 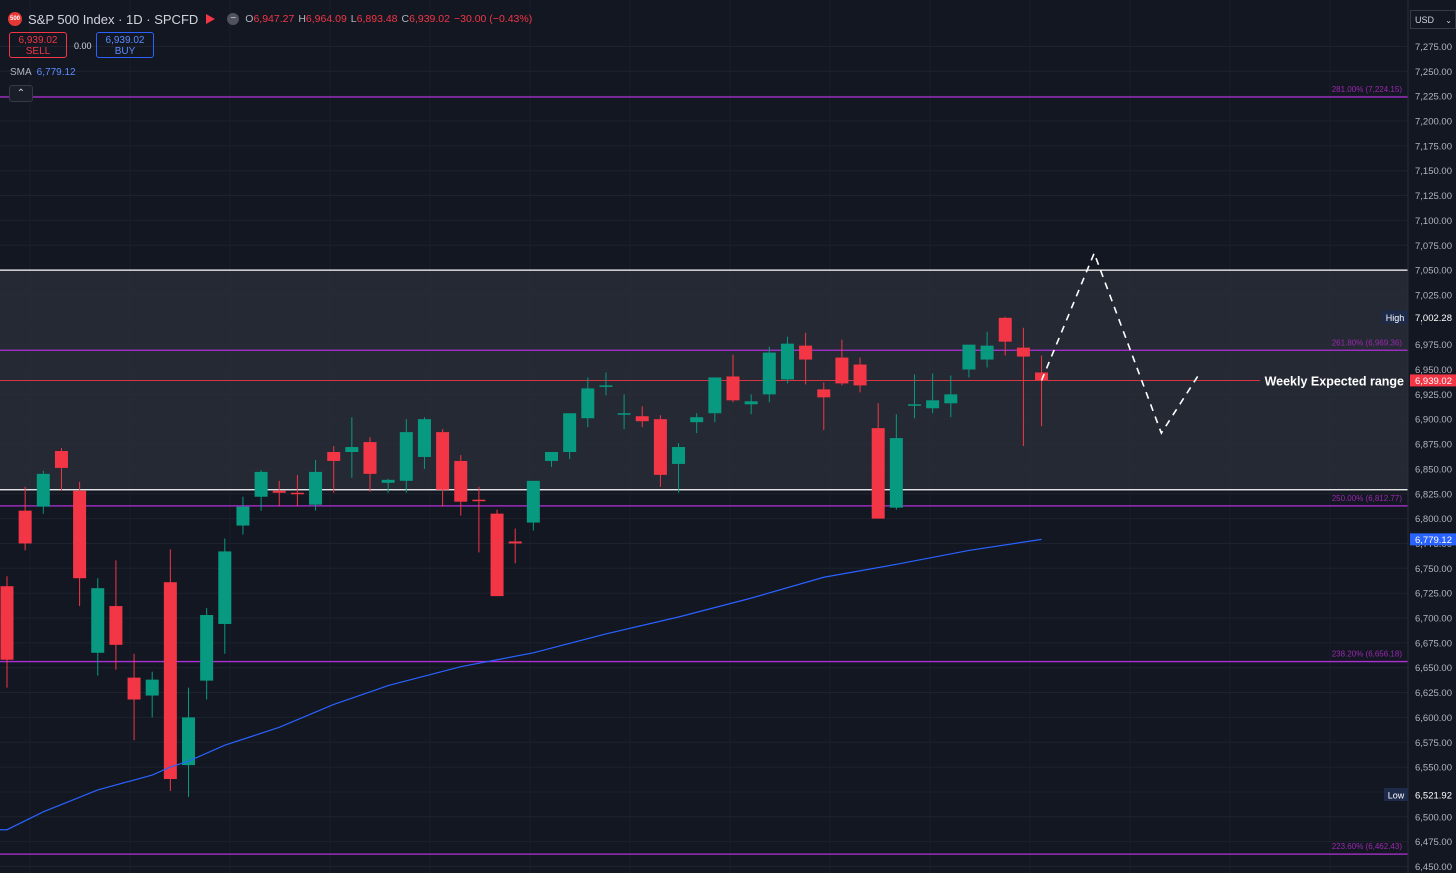 I want to click on sell-label: SELL, so click(x=38, y=51).